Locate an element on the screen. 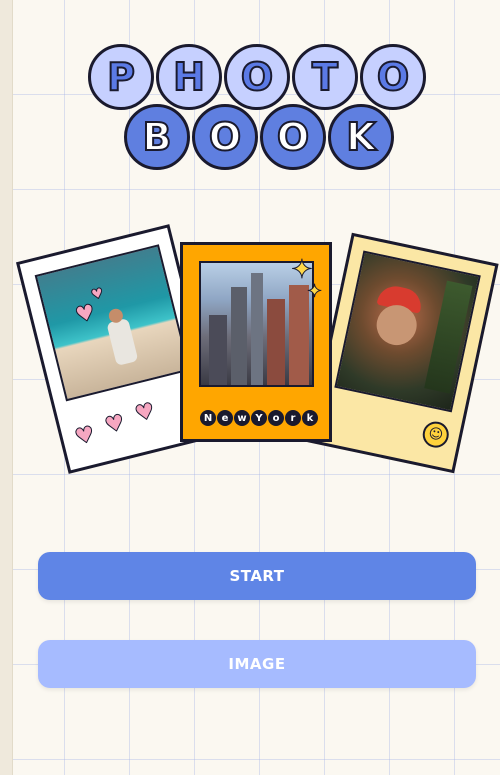 This screenshot has height=775, width=500. caption-letter: w is located at coordinates (242, 418).